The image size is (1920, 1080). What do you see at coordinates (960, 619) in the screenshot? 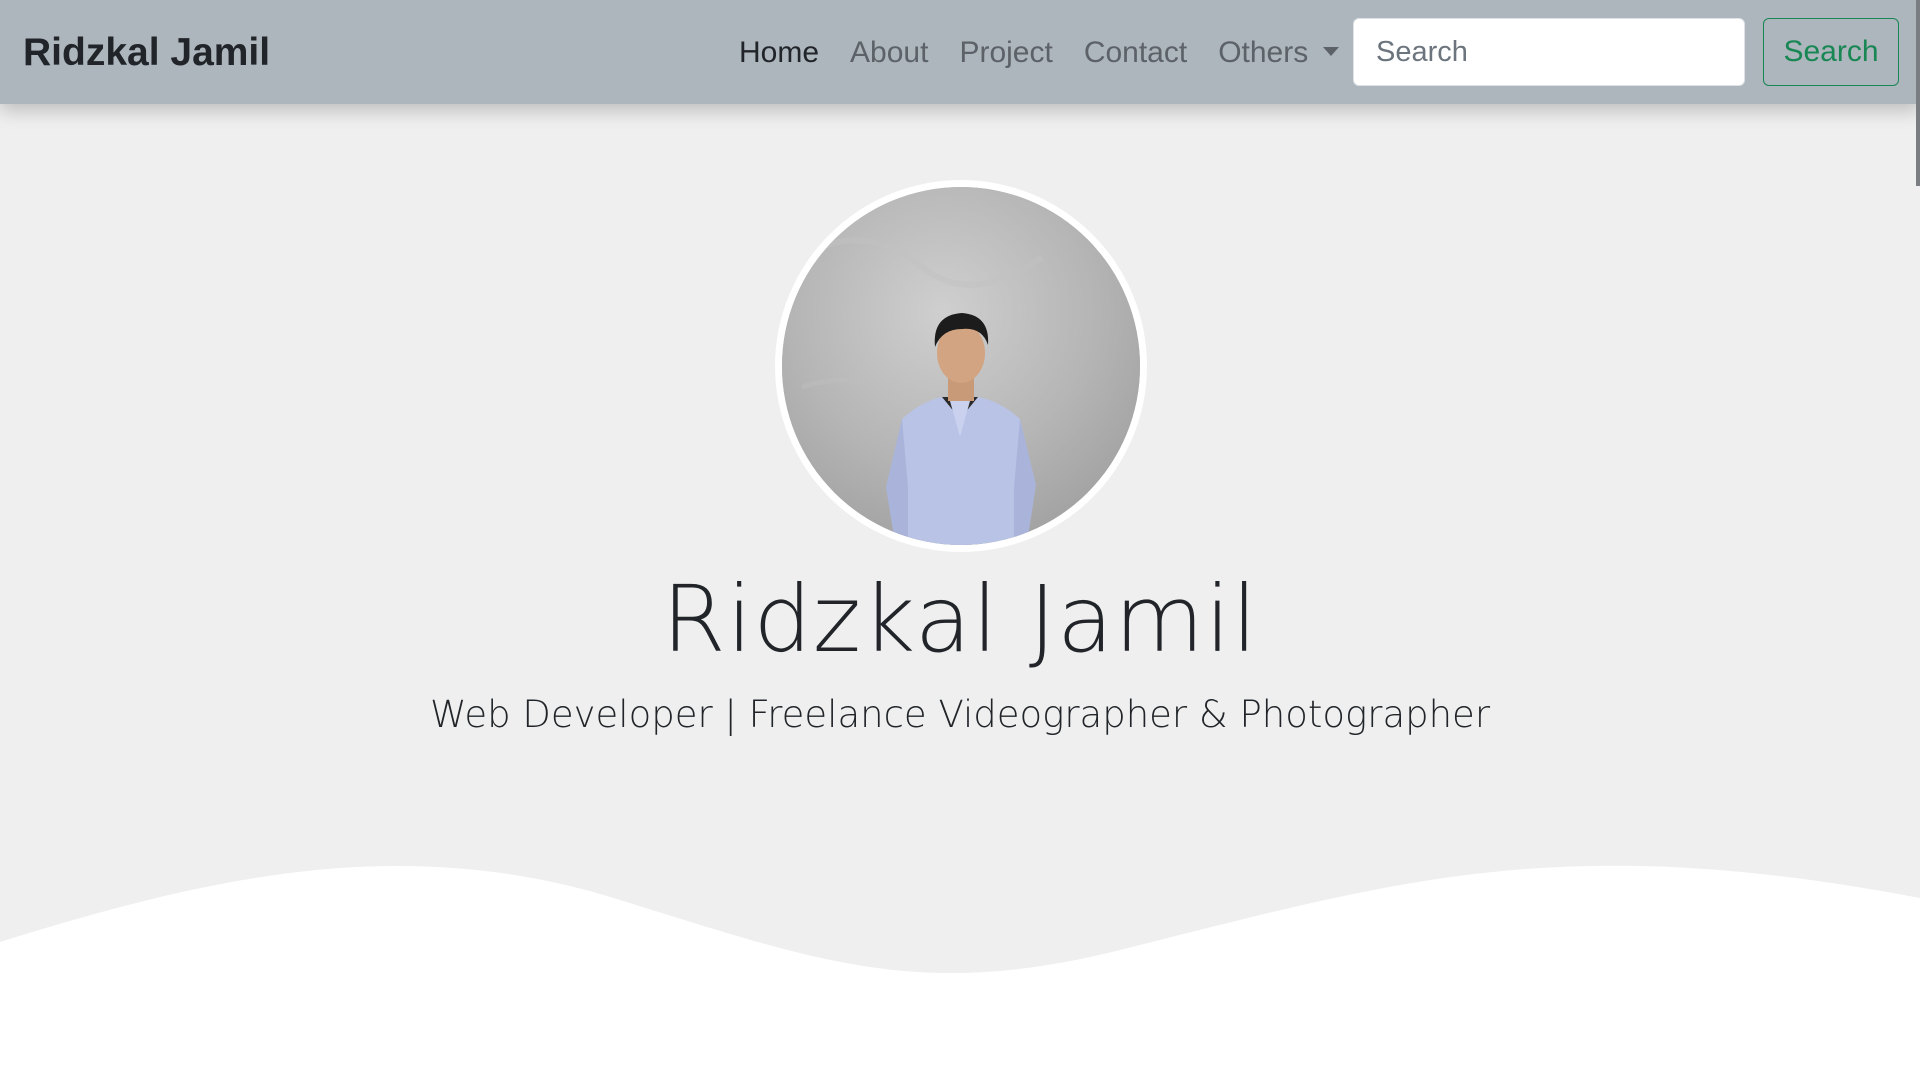
I see `hero-name: Ridzkal Jamil` at bounding box center [960, 619].